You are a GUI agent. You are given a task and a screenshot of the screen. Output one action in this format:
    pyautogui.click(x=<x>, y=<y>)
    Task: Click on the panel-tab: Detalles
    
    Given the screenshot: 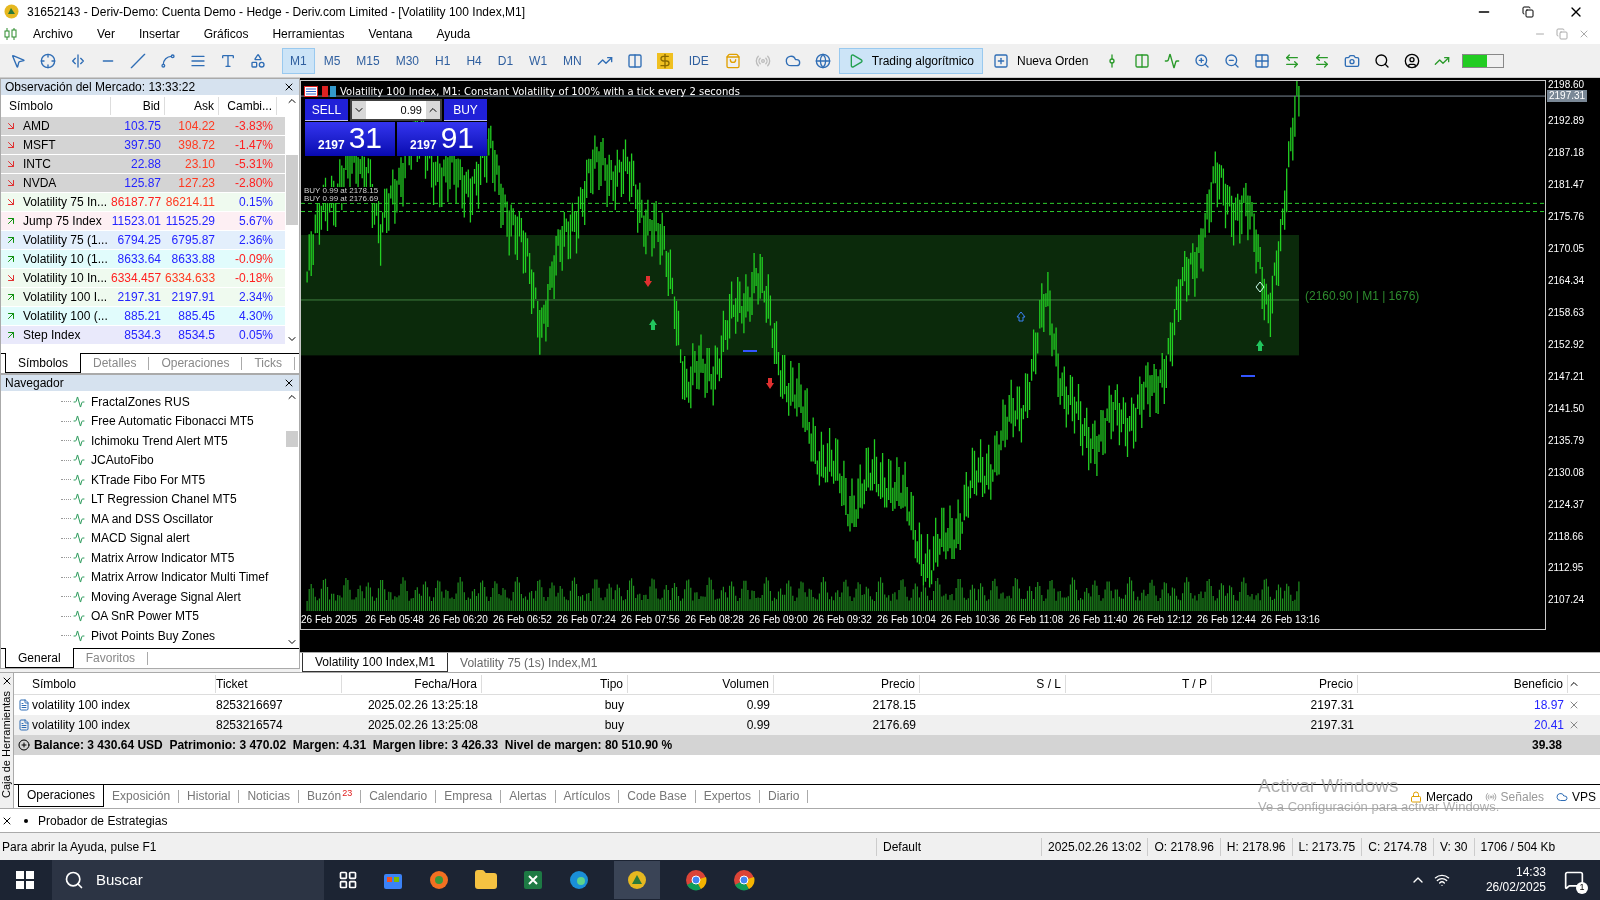 What is the action you would take?
    pyautogui.click(x=115, y=363)
    